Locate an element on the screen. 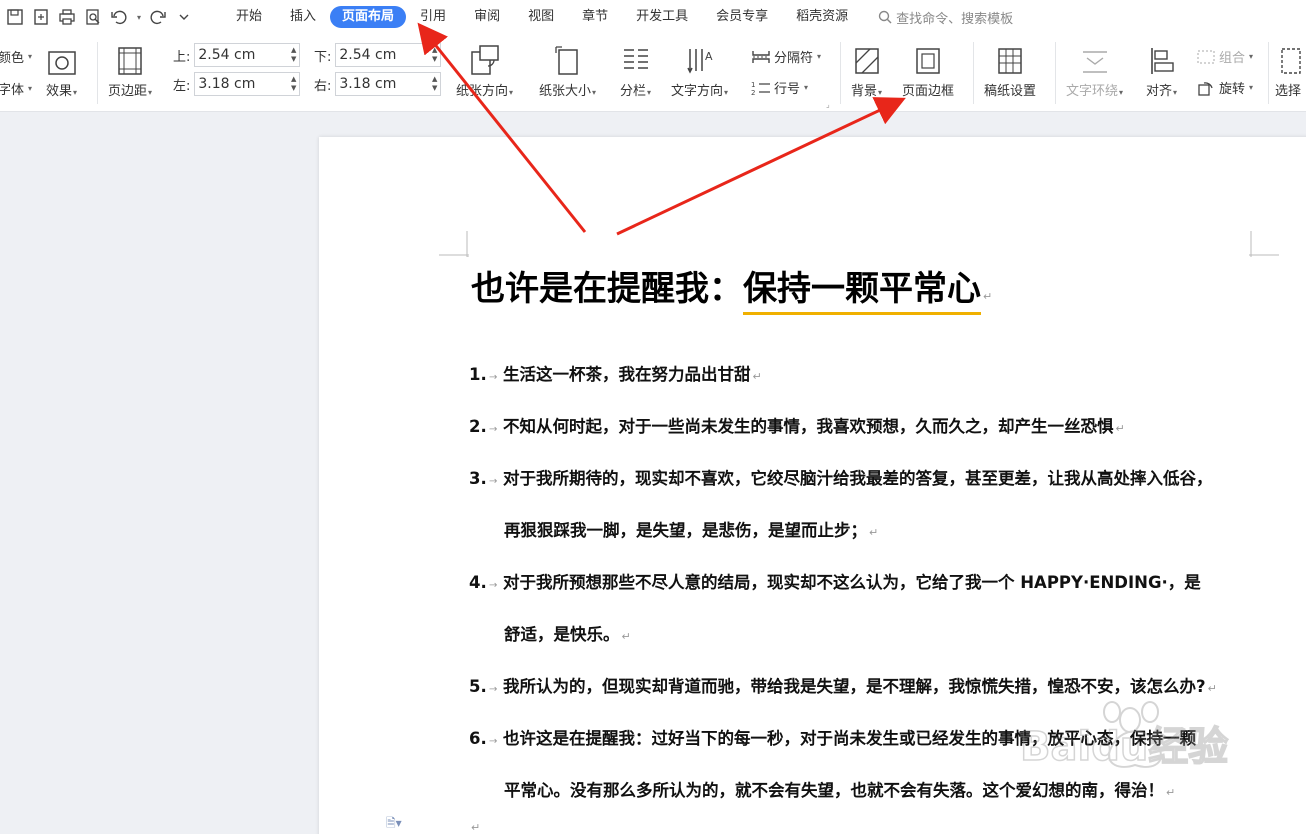 The height and width of the screenshot is (834, 1306). right-margin-label: 右: is located at coordinates (323, 86).